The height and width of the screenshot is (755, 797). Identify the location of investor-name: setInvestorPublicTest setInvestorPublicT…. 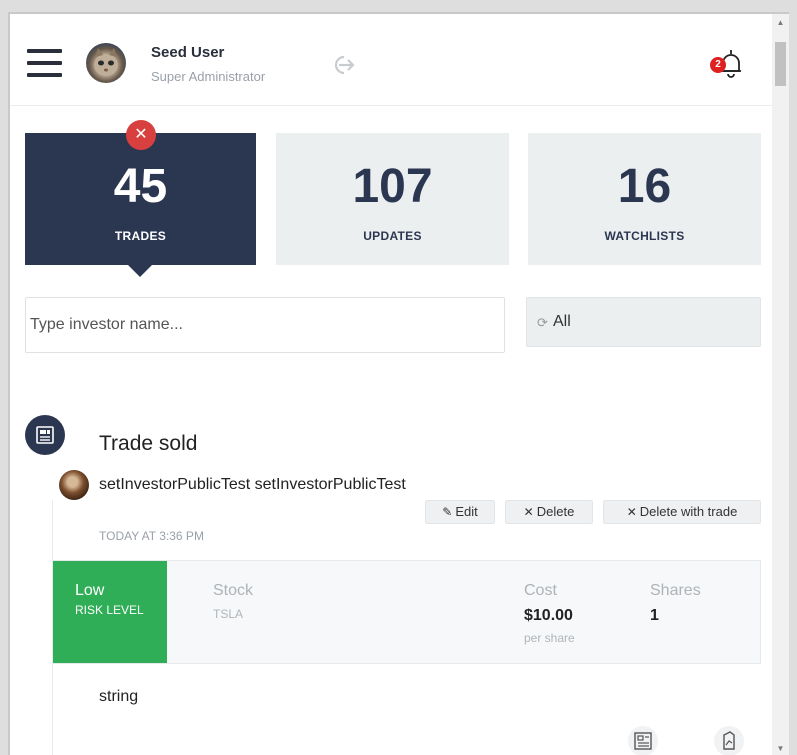
(252, 485).